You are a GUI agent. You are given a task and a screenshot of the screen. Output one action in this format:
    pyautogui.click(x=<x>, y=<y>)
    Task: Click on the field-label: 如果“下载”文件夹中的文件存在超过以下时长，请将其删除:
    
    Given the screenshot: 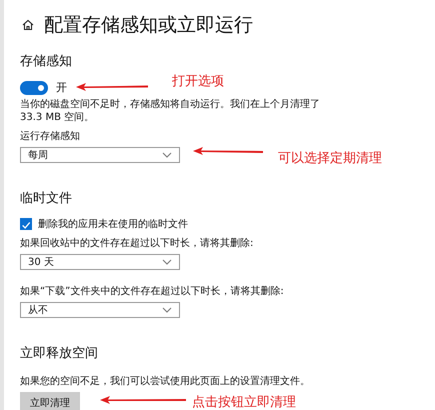 What is the action you would take?
    pyautogui.click(x=152, y=291)
    